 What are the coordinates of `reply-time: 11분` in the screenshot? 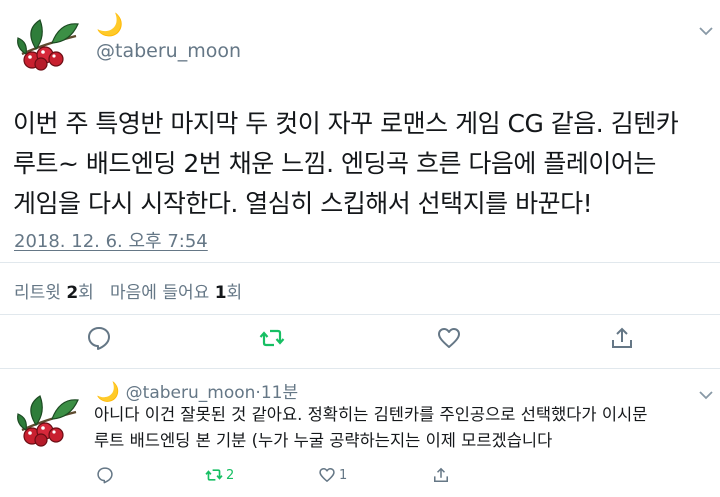 It's located at (279, 393).